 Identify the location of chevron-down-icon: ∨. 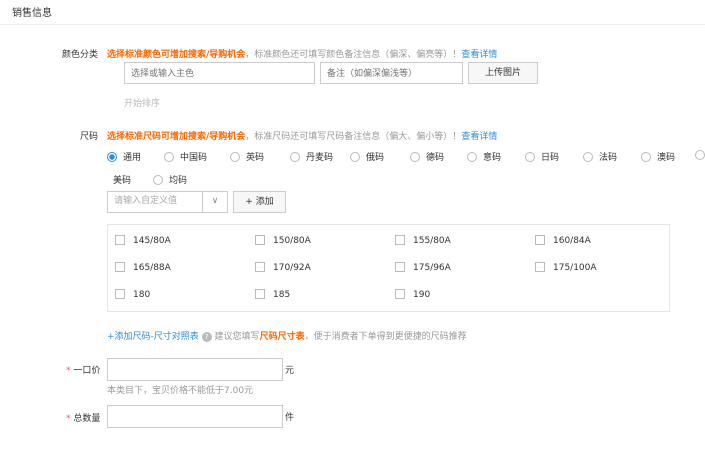
(214, 202).